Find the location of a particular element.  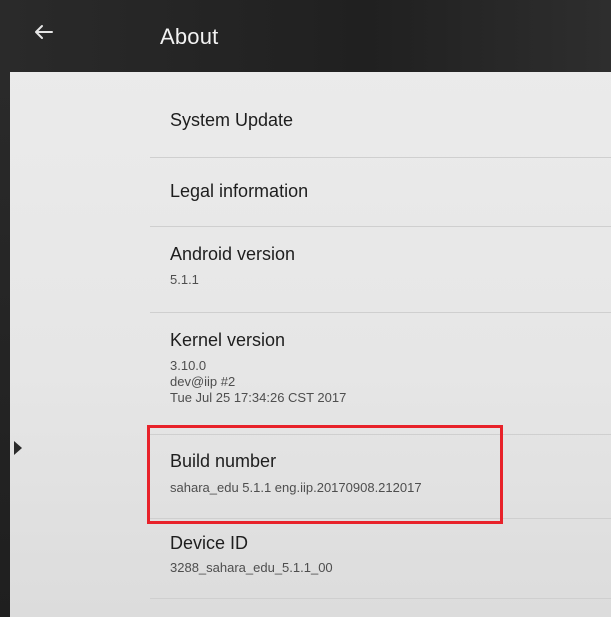

setting-title: Legal information is located at coordinates (239, 191).